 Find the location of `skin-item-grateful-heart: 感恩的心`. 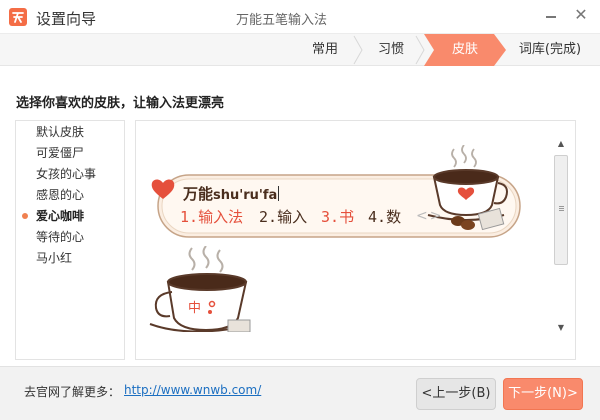

skin-item-grateful-heart: 感恩的心 is located at coordinates (60, 195).